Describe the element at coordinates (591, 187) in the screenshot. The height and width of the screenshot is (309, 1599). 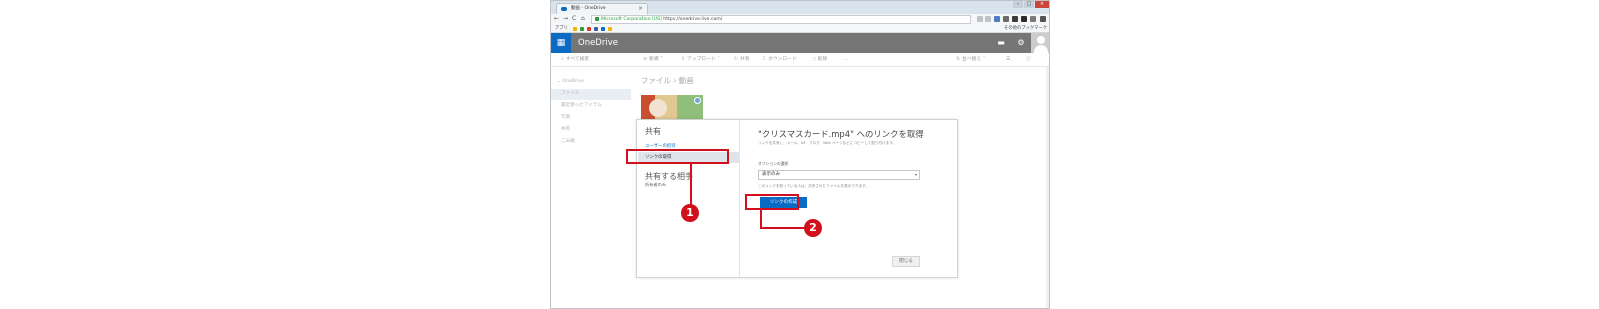
I see `left-nav: ⌄ OneDrive ファイル 最近使ったアイテム 写真 共有 ごみ箱` at that location.